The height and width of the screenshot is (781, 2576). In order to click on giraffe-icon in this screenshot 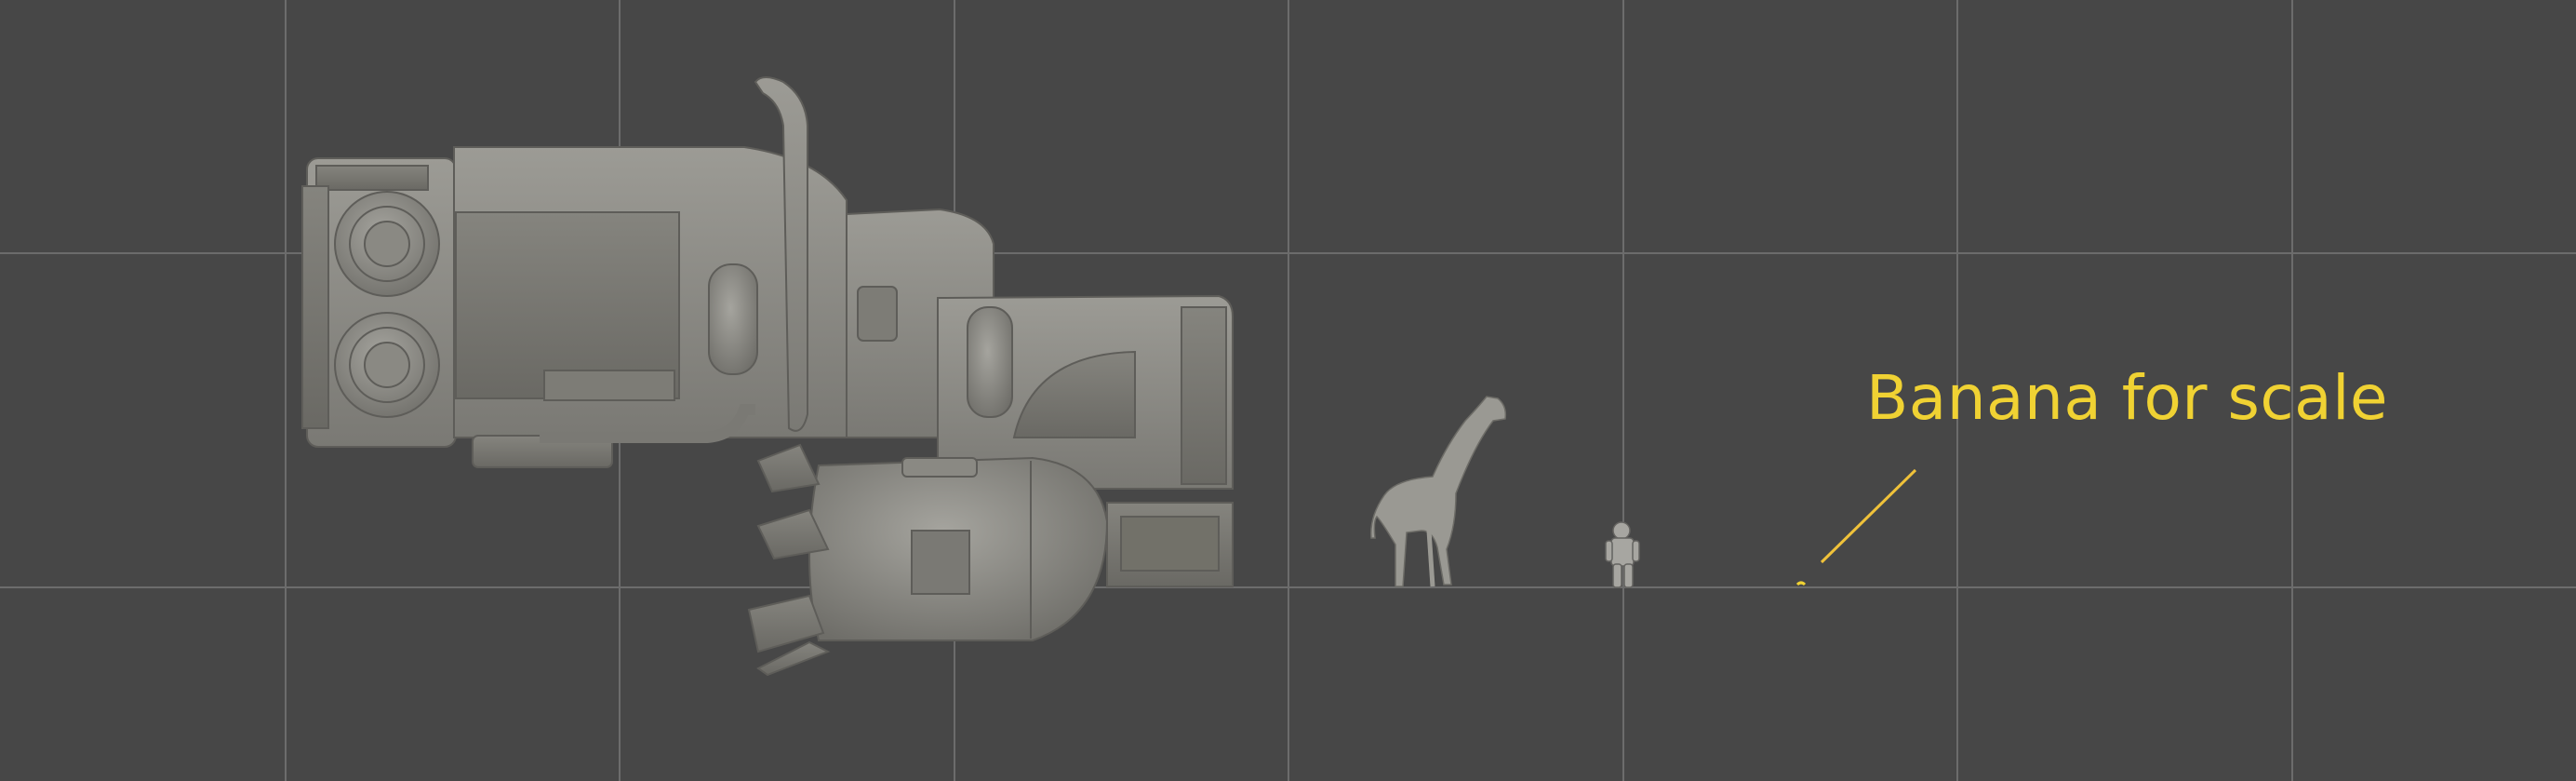, I will do `click(1438, 492)`.